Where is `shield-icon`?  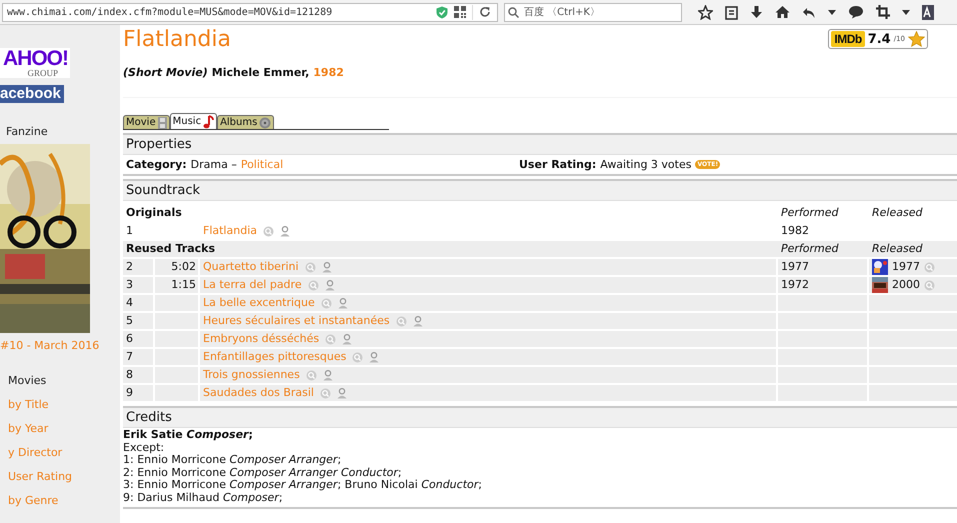 shield-icon is located at coordinates (442, 12).